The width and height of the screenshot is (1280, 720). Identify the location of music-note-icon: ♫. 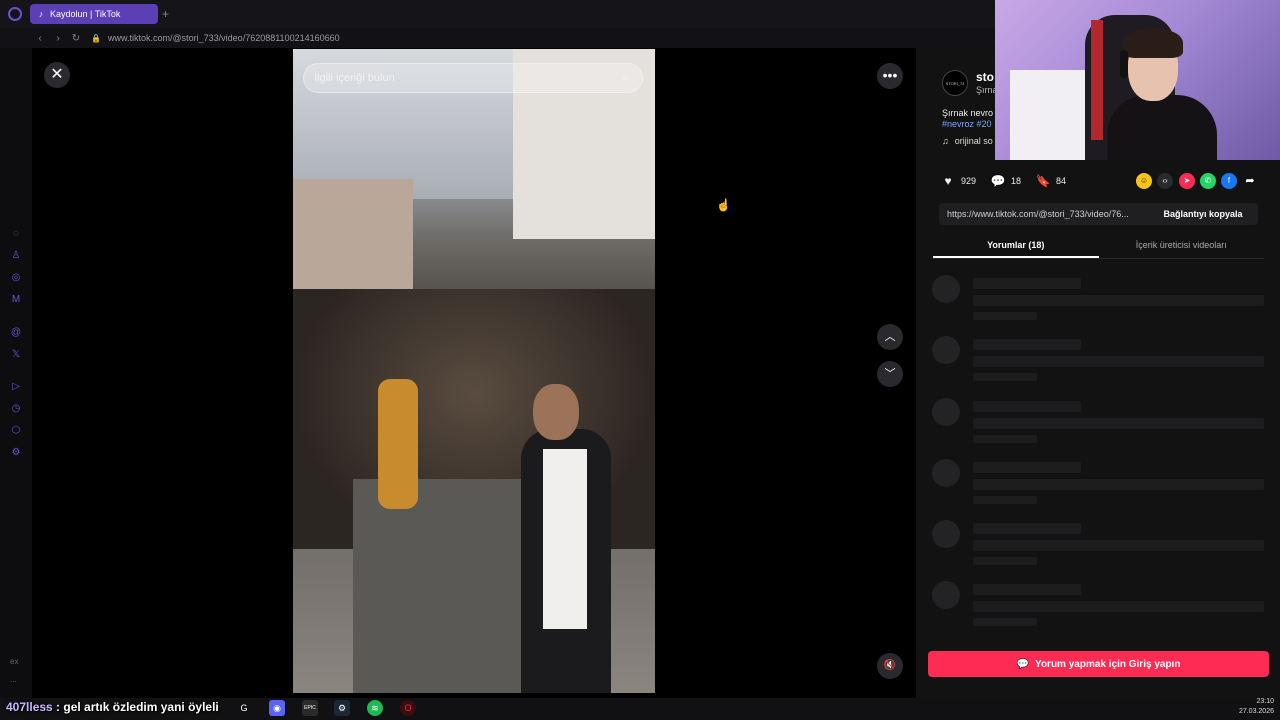
(945, 141).